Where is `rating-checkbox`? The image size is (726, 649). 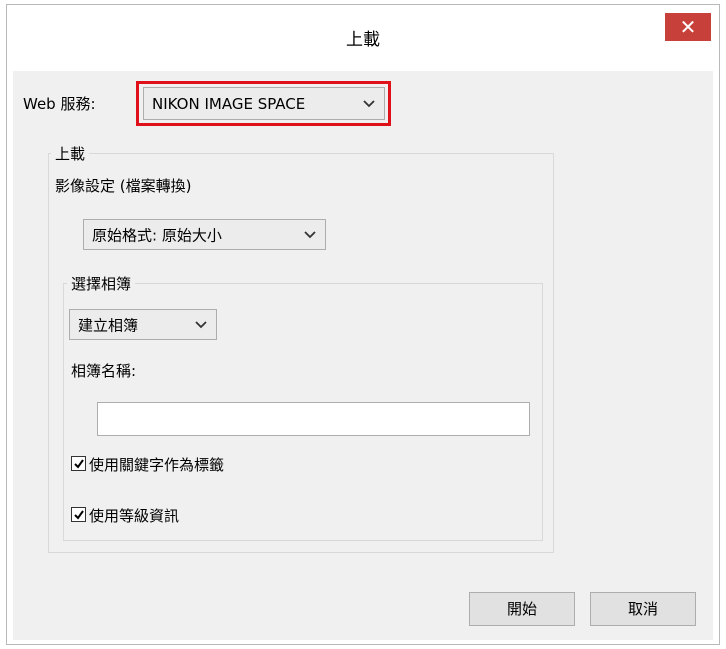
rating-checkbox is located at coordinates (78, 514).